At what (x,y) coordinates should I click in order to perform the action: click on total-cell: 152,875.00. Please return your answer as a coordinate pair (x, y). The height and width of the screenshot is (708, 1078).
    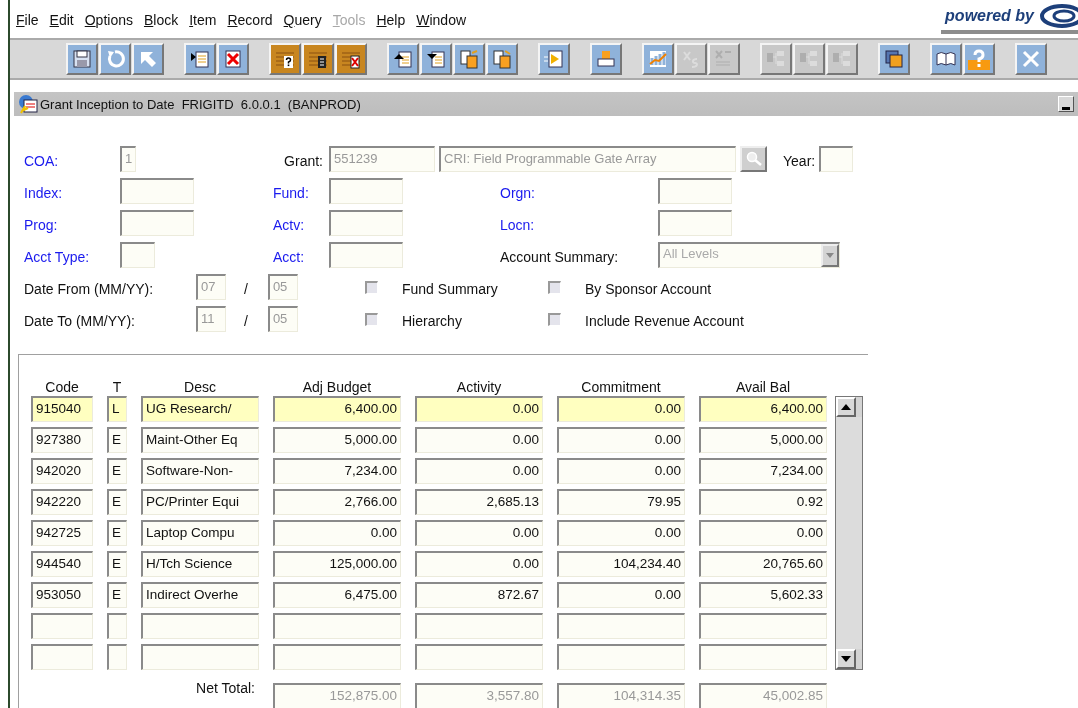
    Looking at the image, I should click on (337, 695).